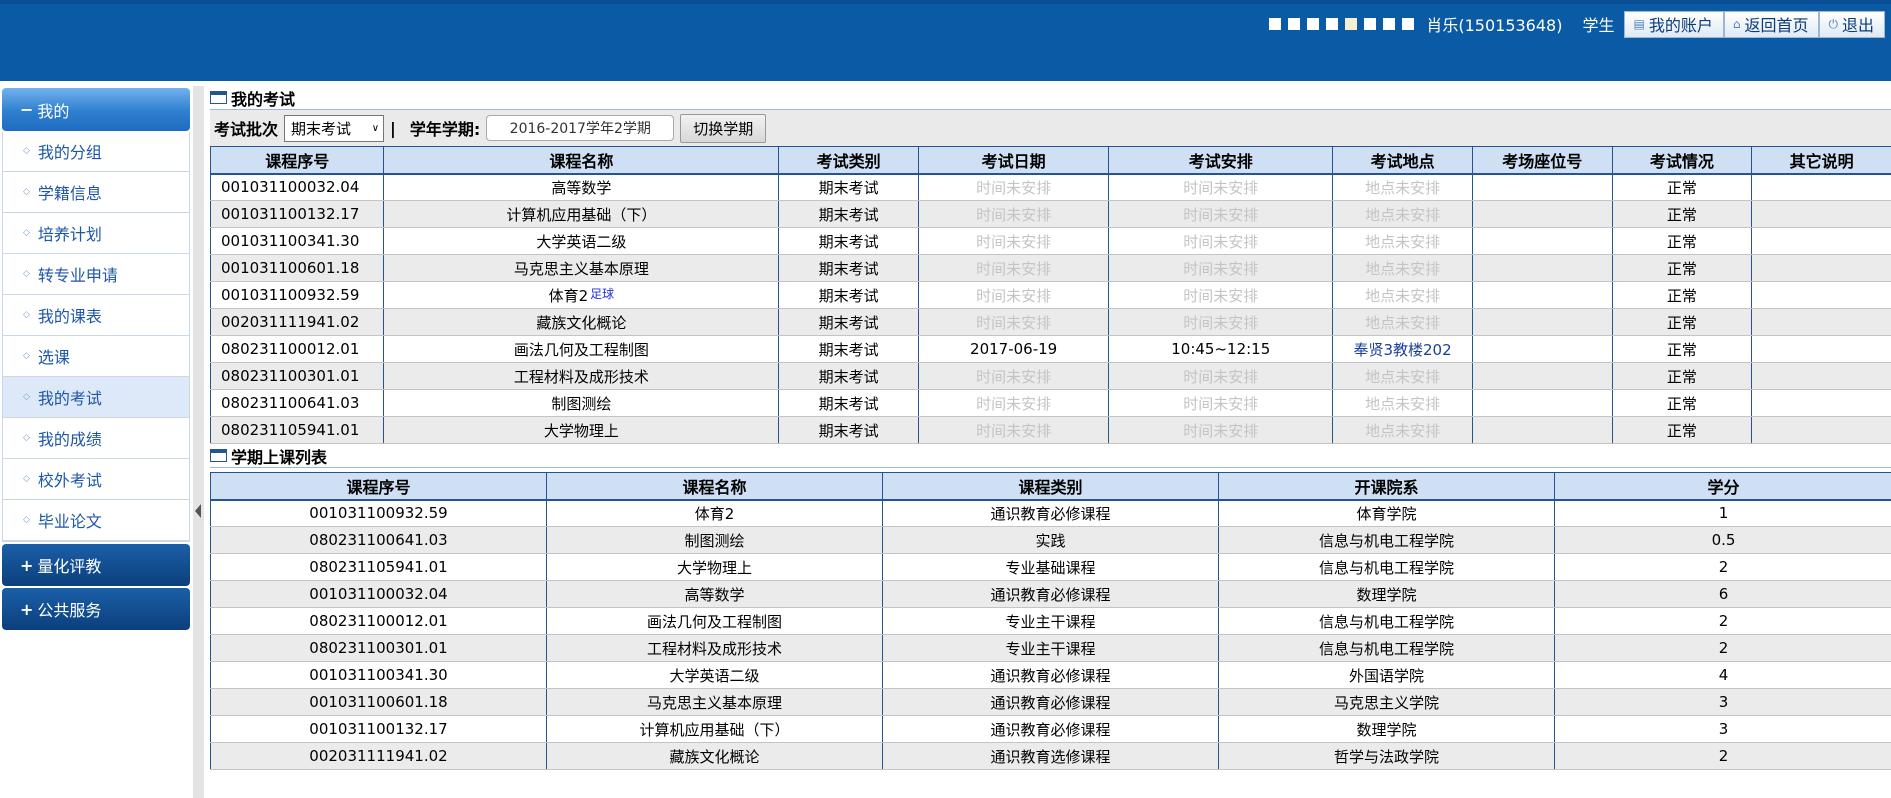 This screenshot has height=798, width=1891. I want to click on course-code-cell: 001031100601.18, so click(378, 702).